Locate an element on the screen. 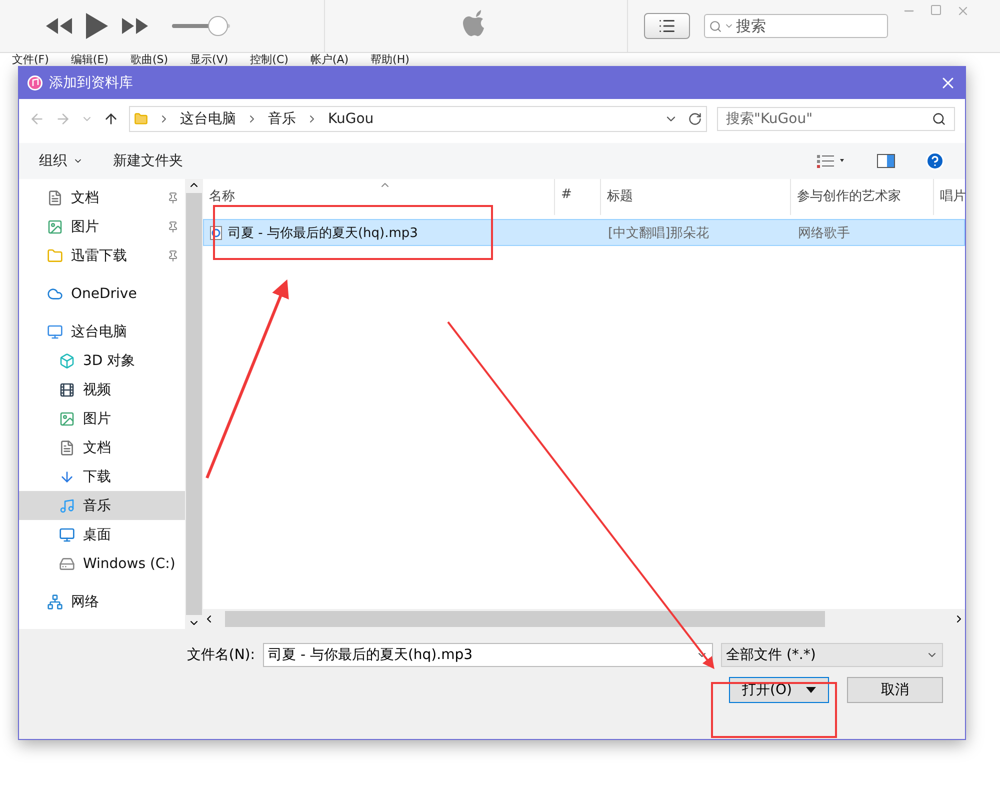  nav-item: Windows (C:) is located at coordinates (102, 563).